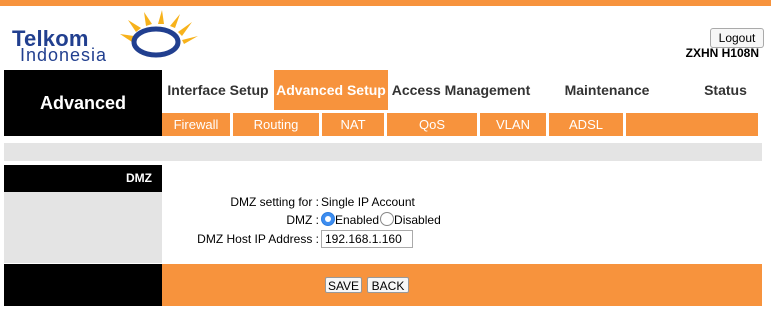  Describe the element at coordinates (302, 220) in the screenshot. I see `dmz-label: DMZ :` at that location.